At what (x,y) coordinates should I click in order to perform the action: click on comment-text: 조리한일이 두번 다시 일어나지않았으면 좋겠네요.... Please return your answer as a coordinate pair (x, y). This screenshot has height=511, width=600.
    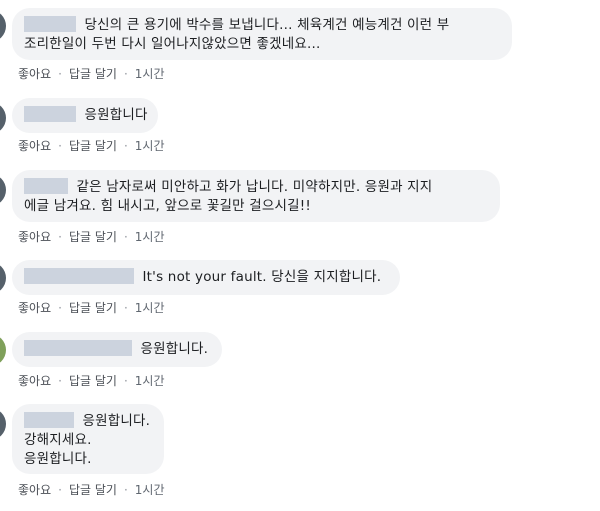
    Looking at the image, I should click on (172, 44).